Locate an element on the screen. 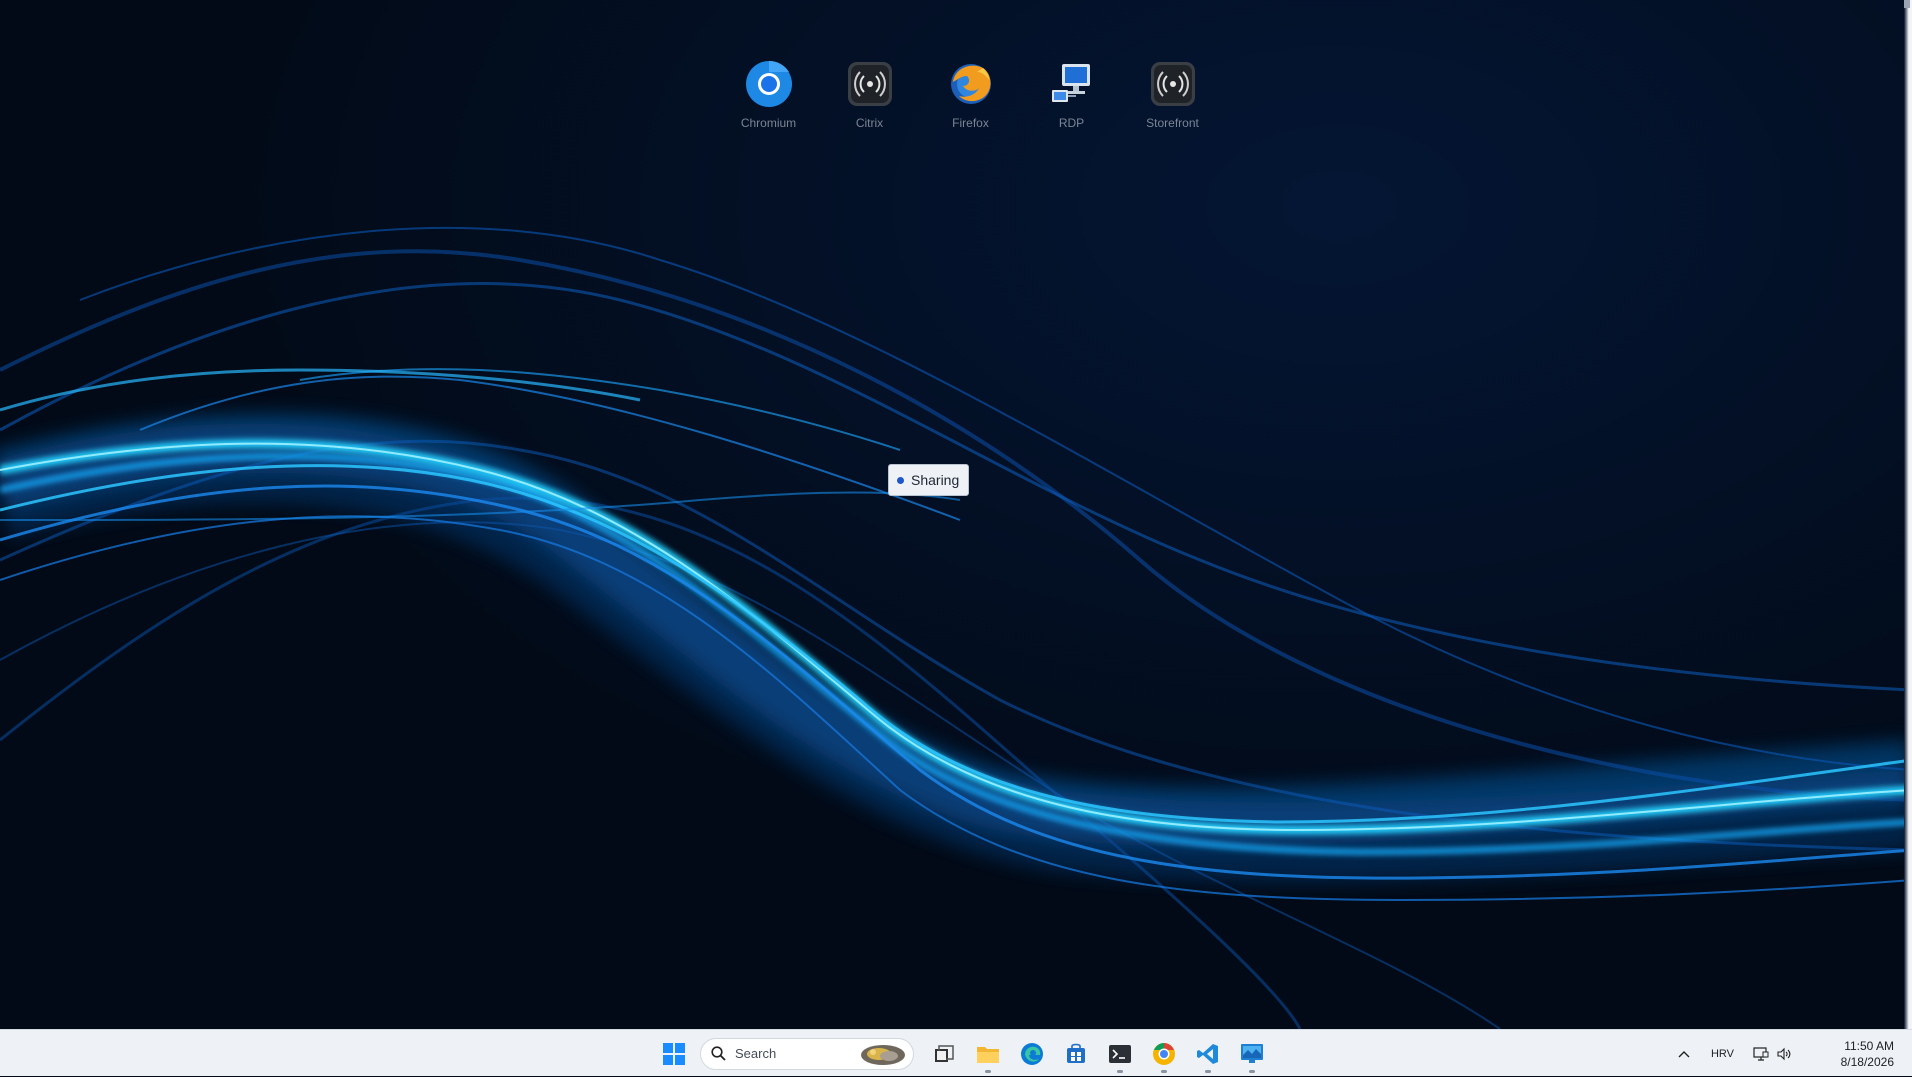 This screenshot has height=1077, width=1912. start-button is located at coordinates (674, 1054).